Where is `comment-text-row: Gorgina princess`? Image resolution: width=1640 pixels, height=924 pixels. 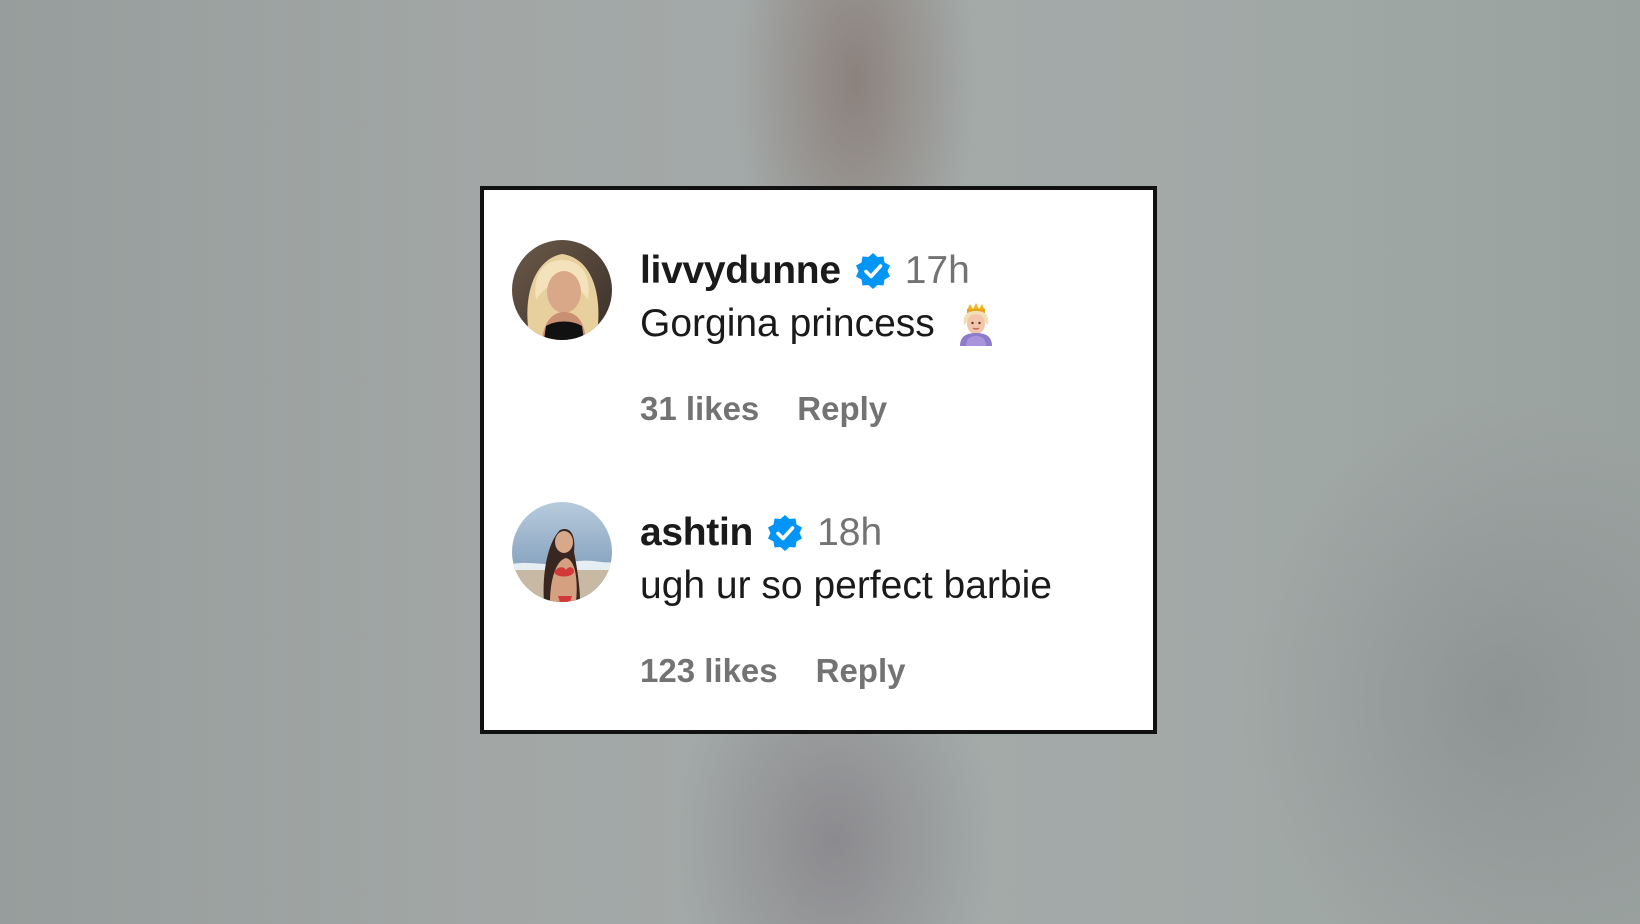
comment-text-row: Gorgina princess is located at coordinates (818, 324).